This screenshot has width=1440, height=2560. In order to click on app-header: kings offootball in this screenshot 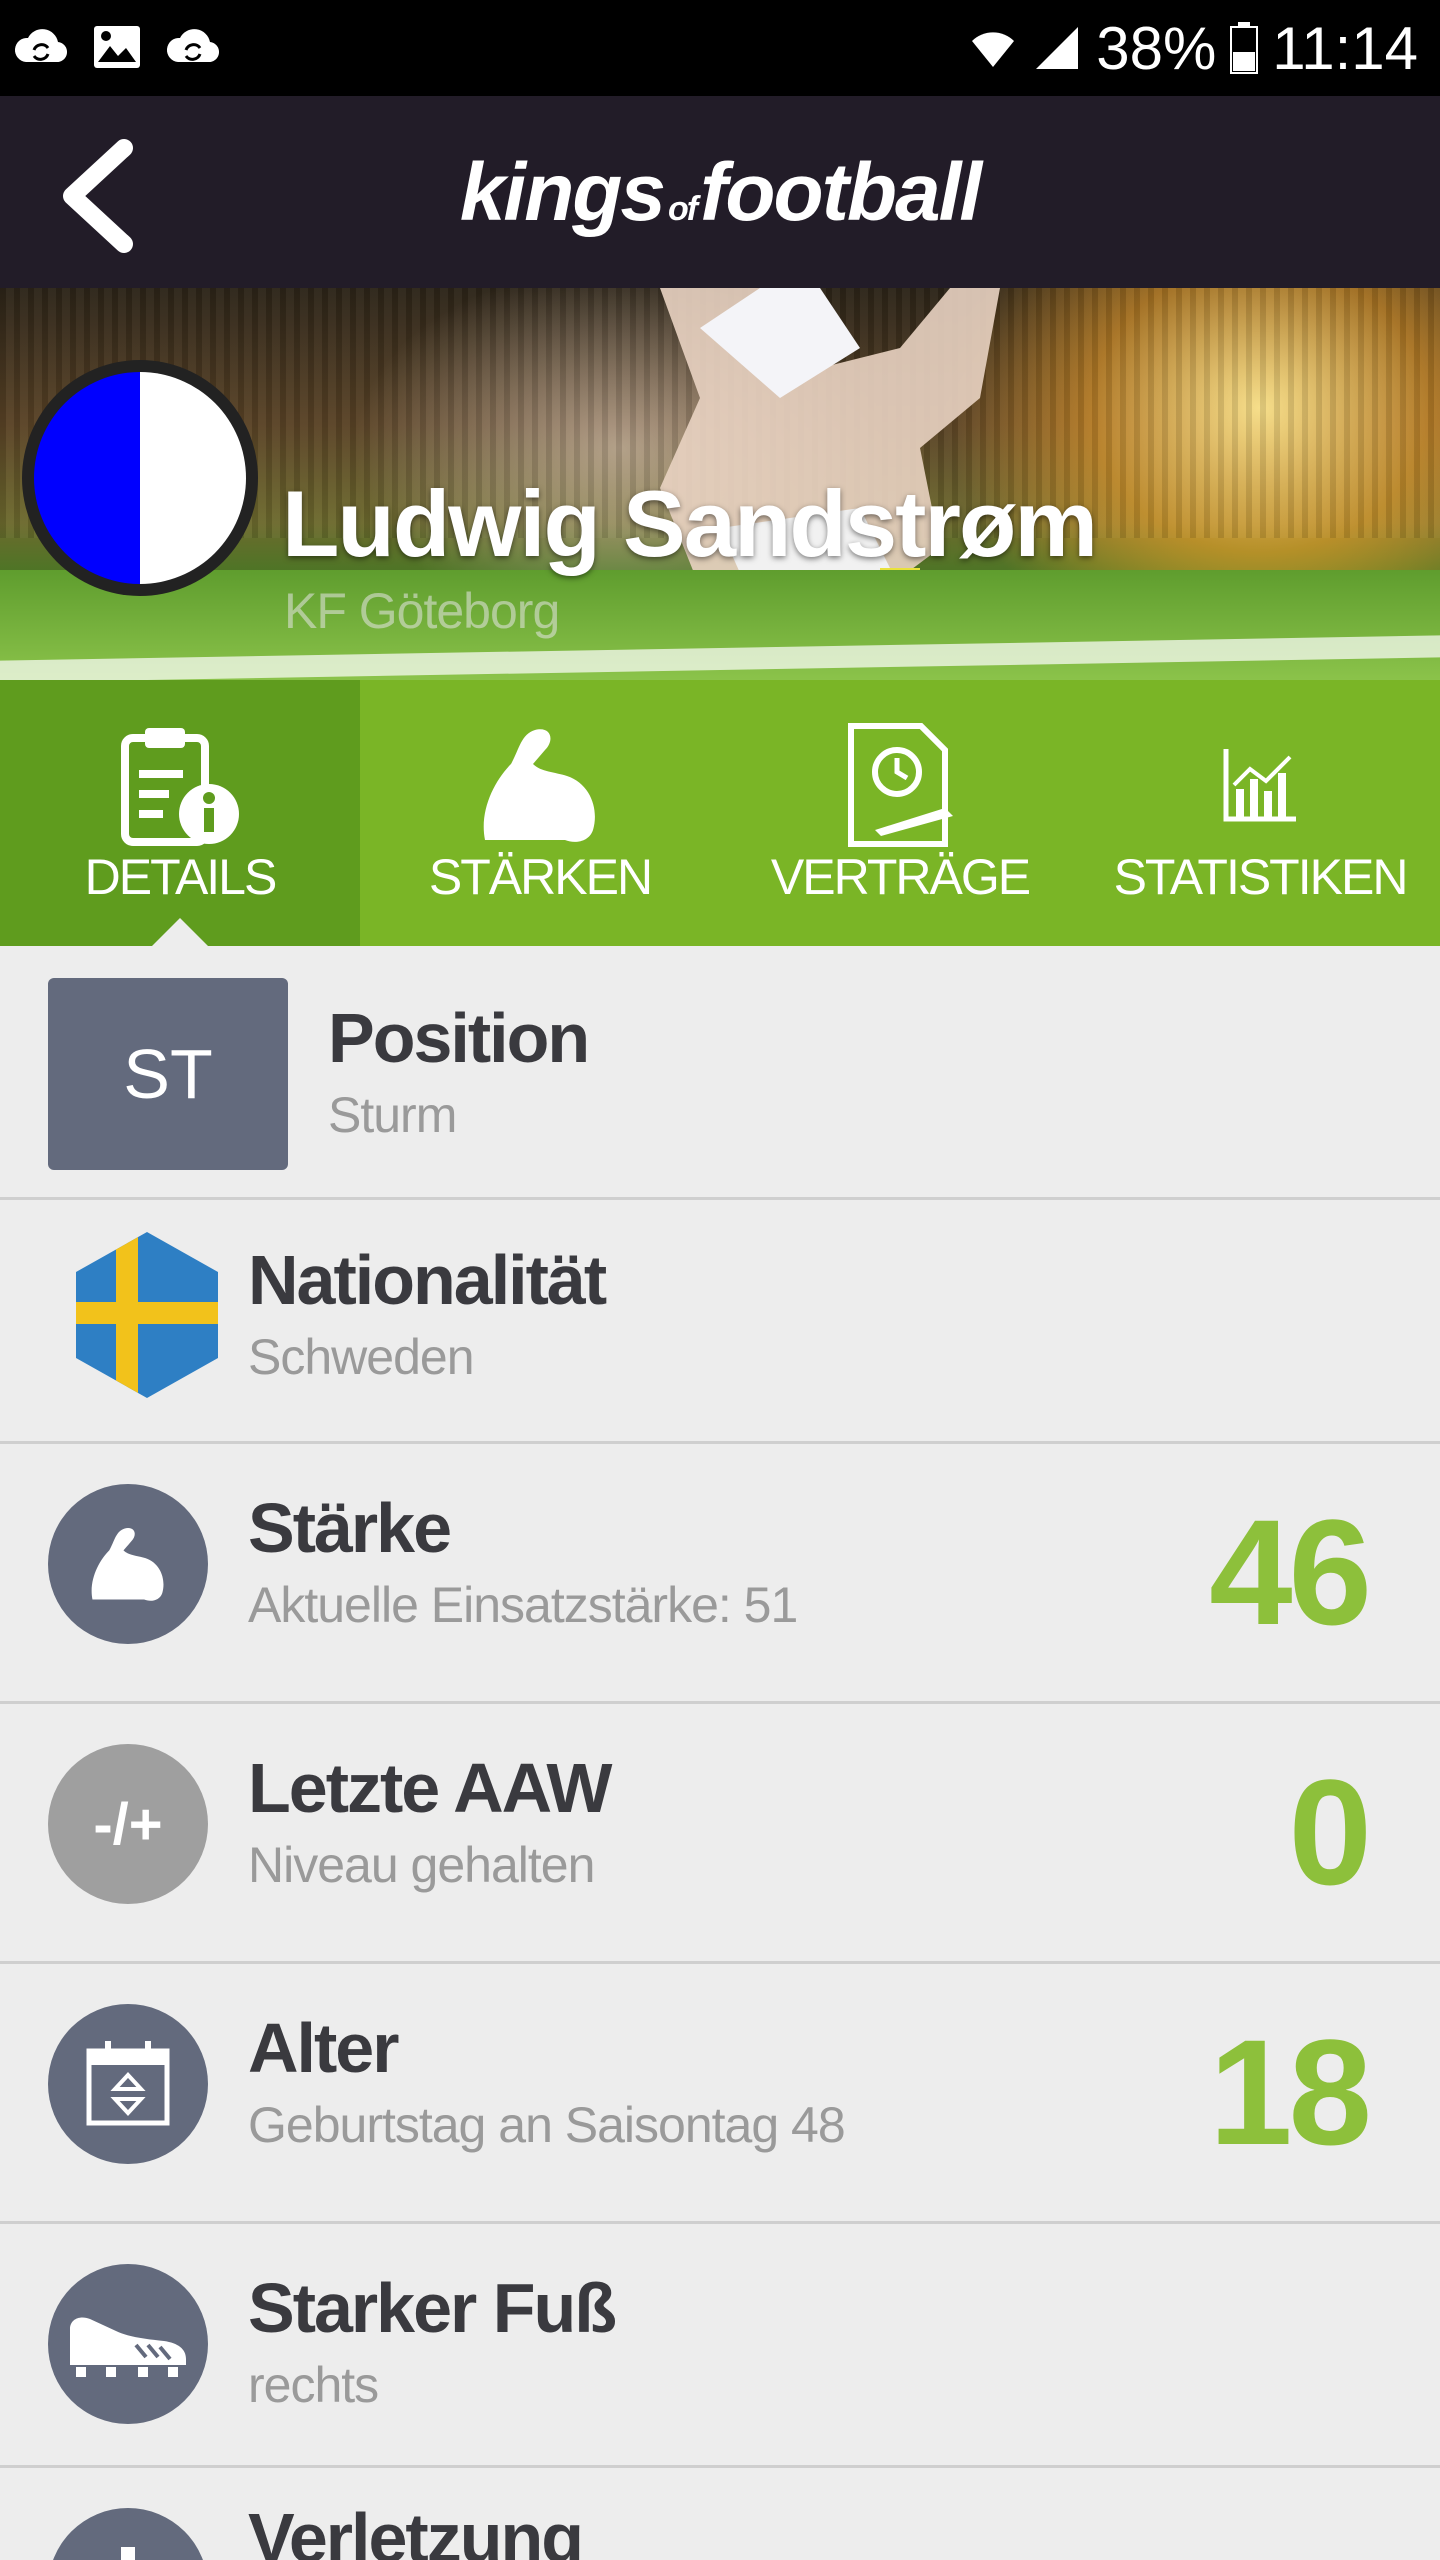, I will do `click(720, 192)`.